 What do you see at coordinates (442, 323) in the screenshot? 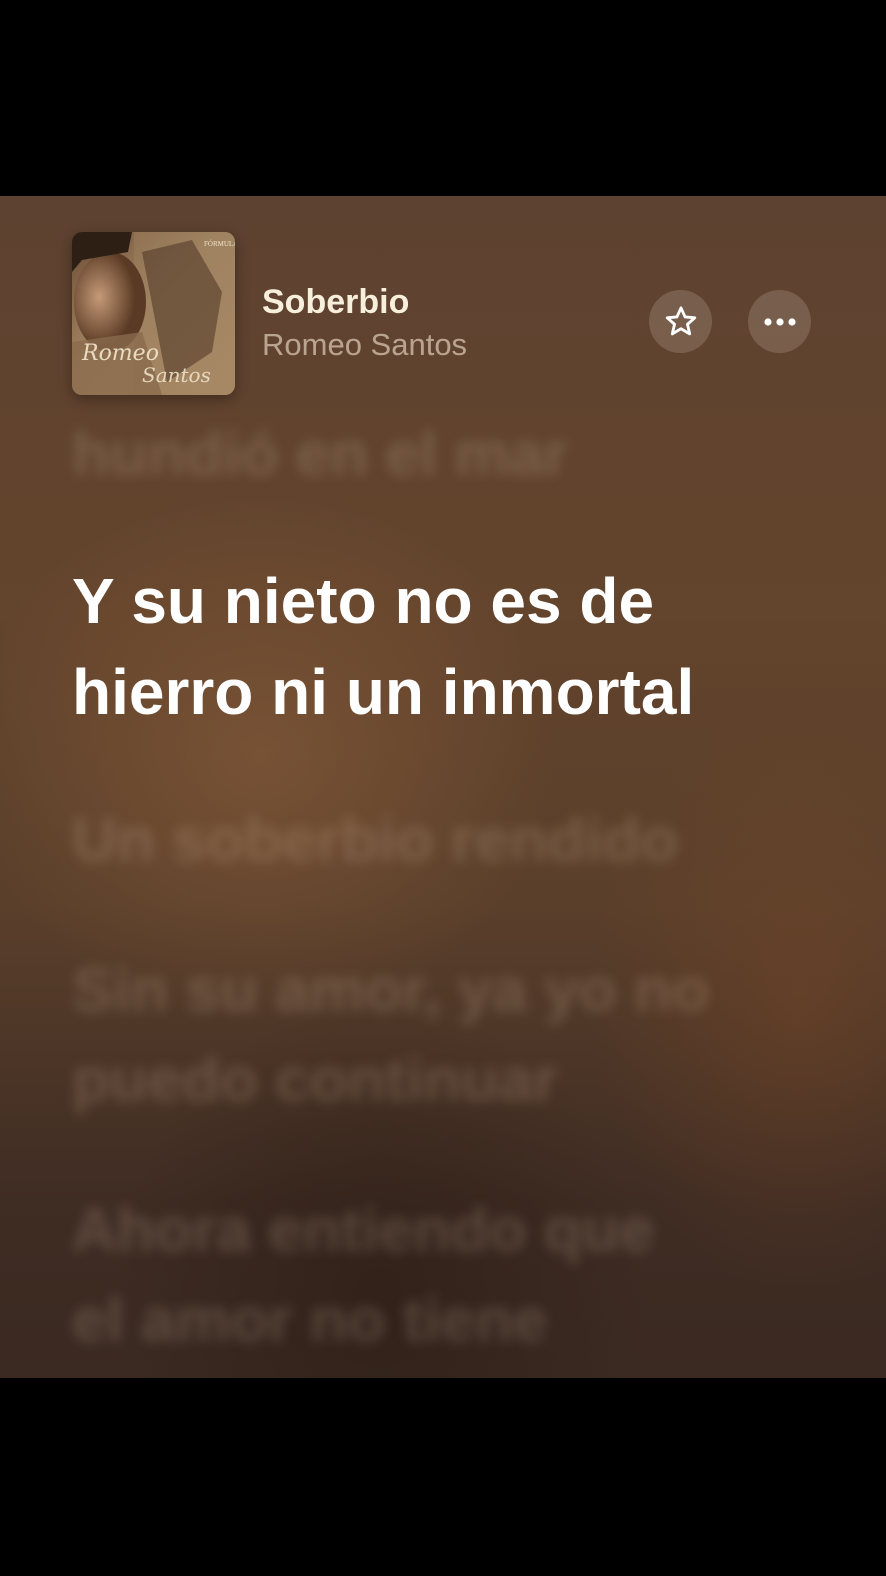
I see `track-info: Soberbio Romeo Santos` at bounding box center [442, 323].